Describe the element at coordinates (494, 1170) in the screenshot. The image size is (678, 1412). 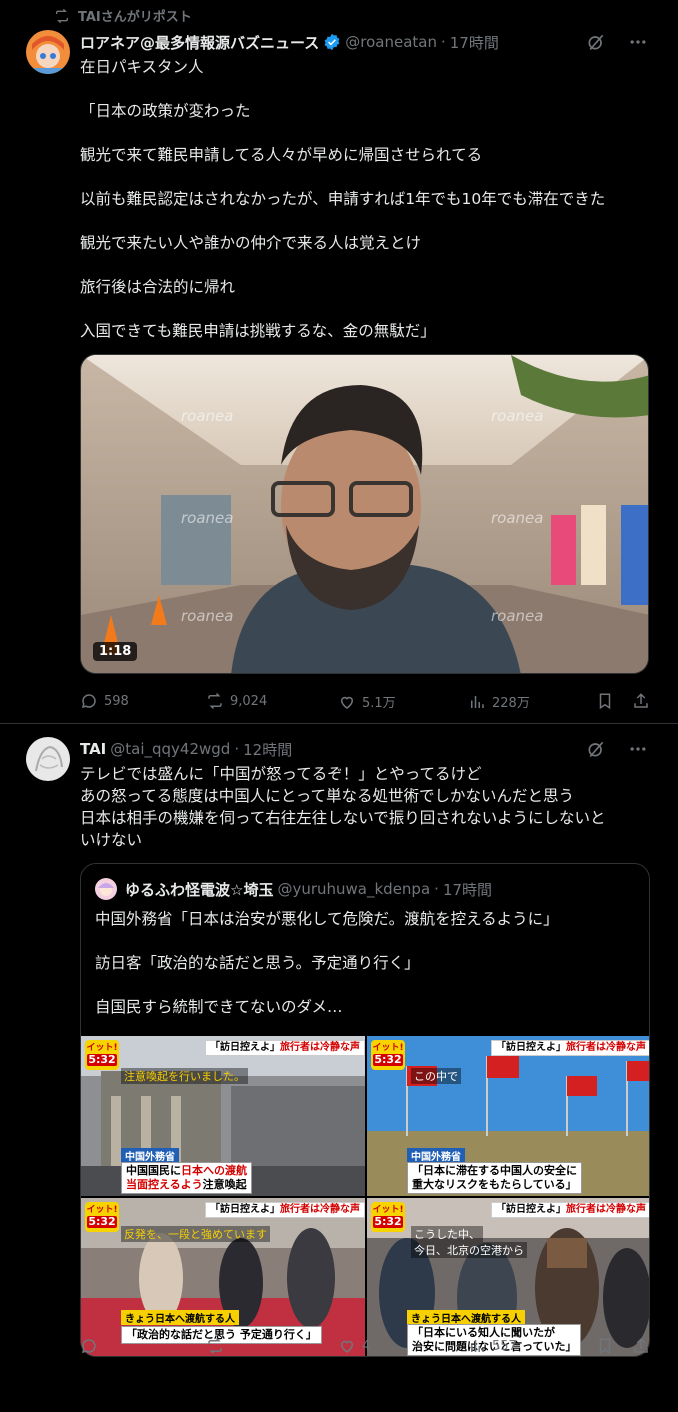
I see `caption-line: 「日本に滞在する中国人の安全に` at that location.